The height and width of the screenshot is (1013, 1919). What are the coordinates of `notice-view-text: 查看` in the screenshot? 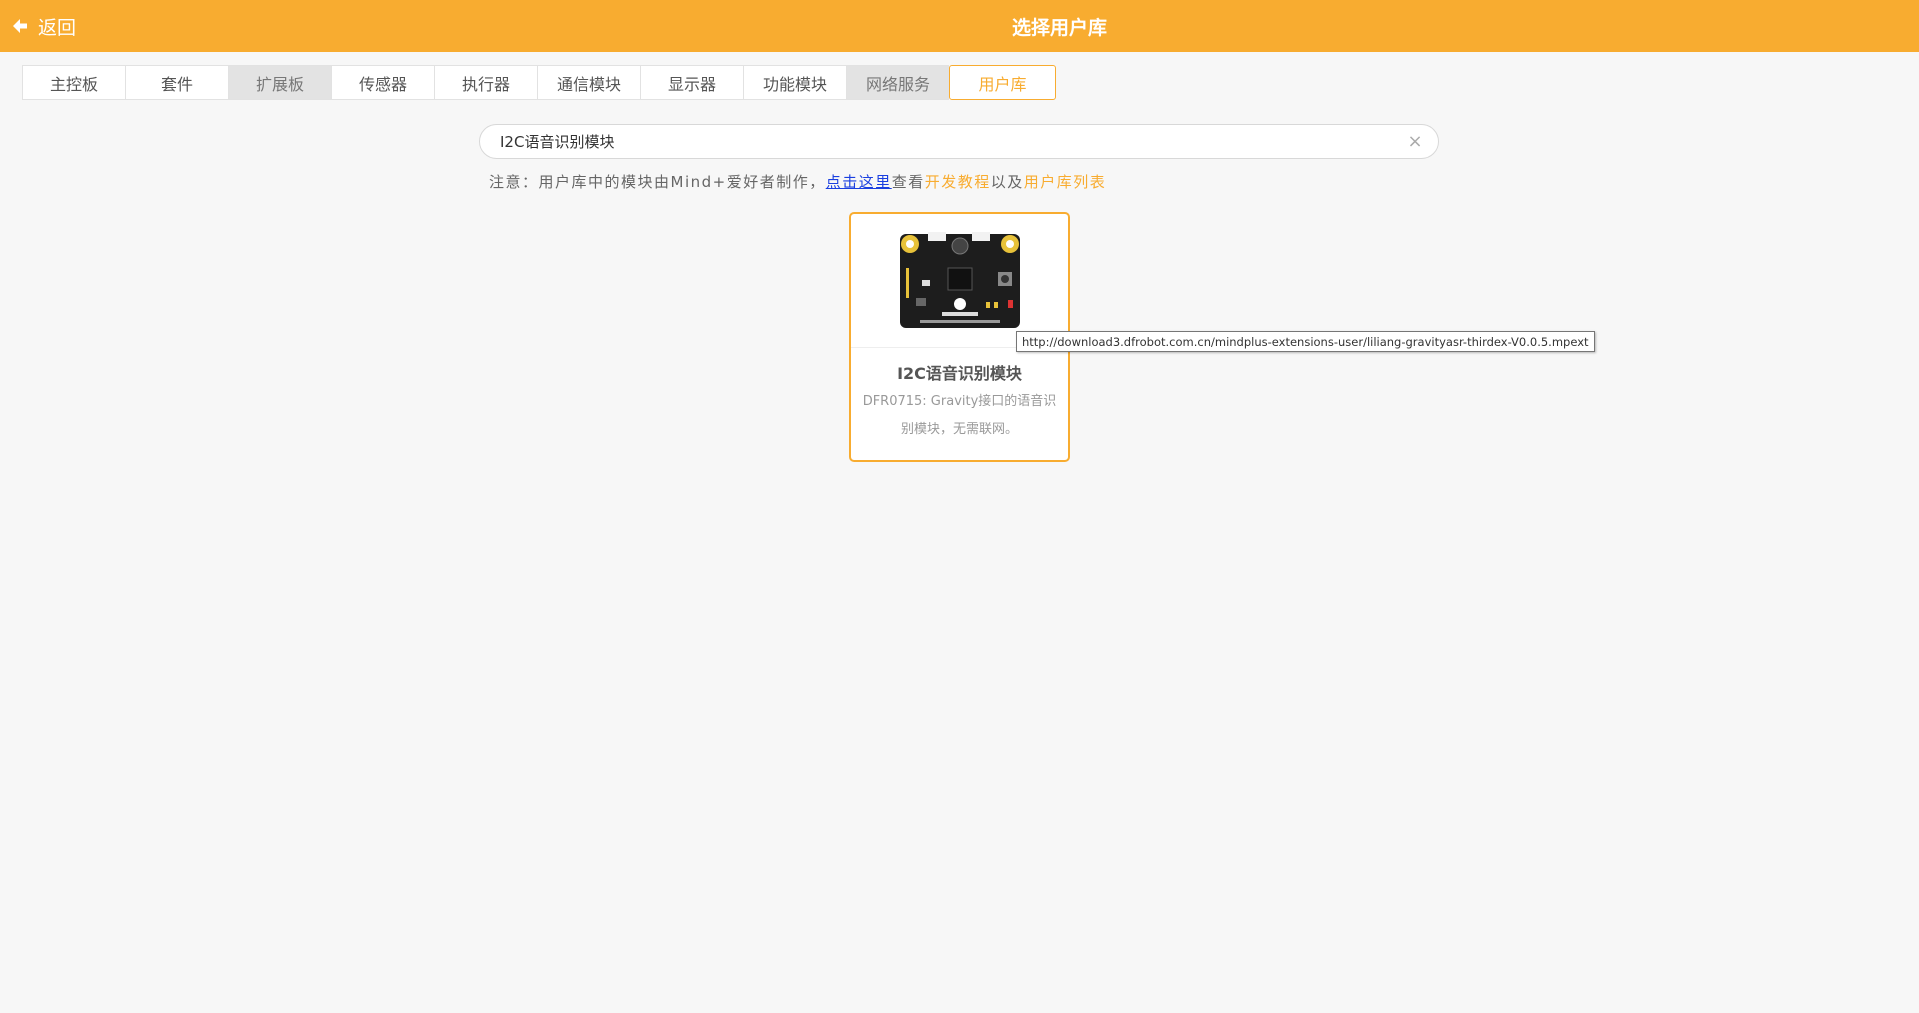 It's located at (908, 181).